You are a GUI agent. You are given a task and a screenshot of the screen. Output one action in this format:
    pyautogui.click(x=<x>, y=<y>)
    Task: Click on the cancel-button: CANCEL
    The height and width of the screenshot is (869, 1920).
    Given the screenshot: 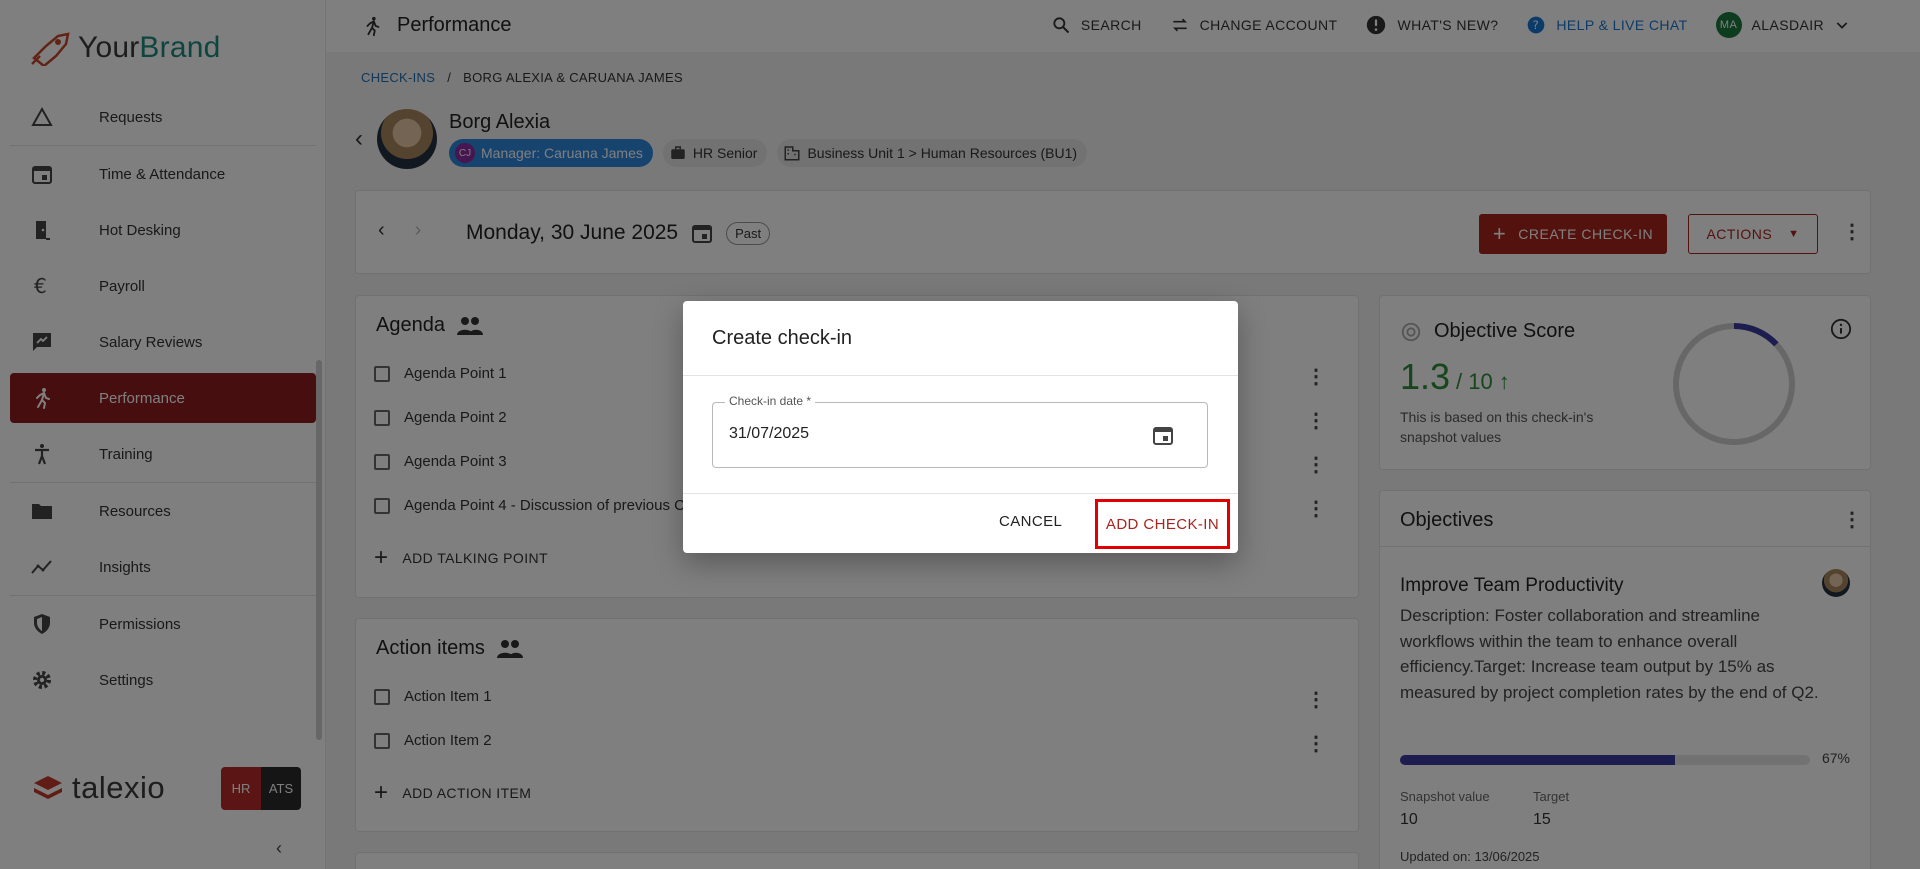 What is the action you would take?
    pyautogui.click(x=1030, y=521)
    